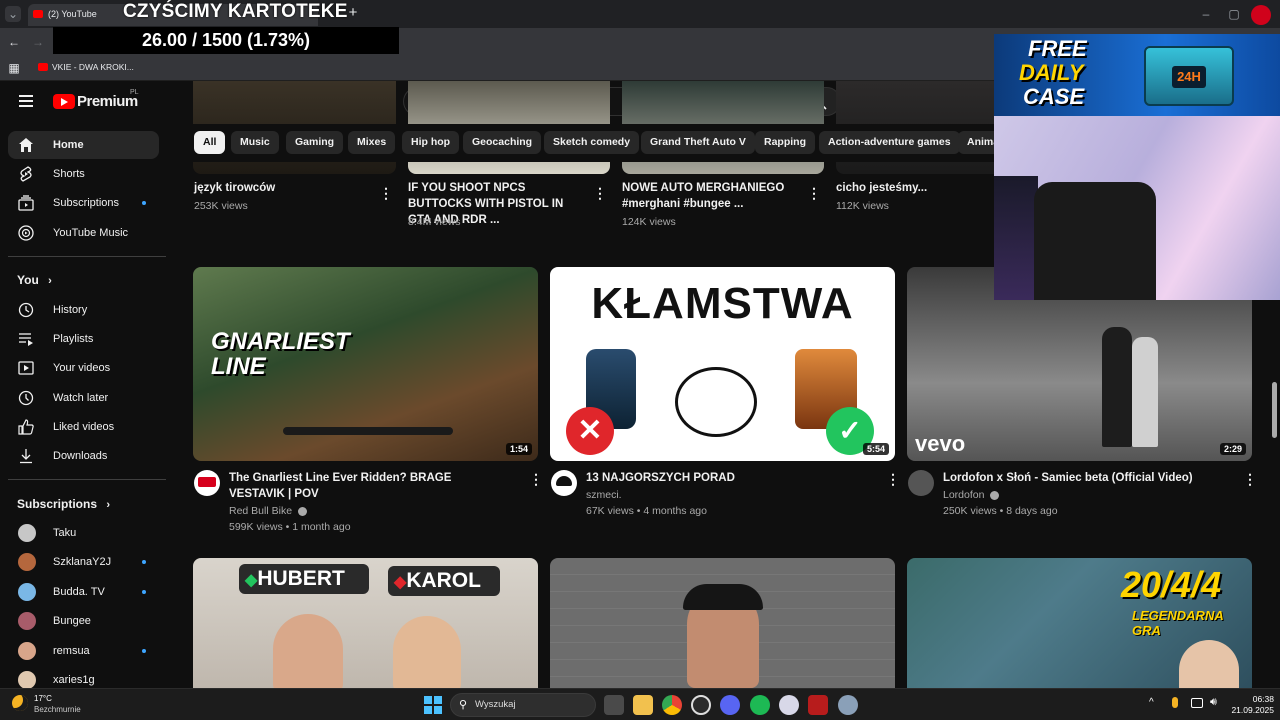  Describe the element at coordinates (87, 256) in the screenshot. I see `sidebar-divider` at that location.